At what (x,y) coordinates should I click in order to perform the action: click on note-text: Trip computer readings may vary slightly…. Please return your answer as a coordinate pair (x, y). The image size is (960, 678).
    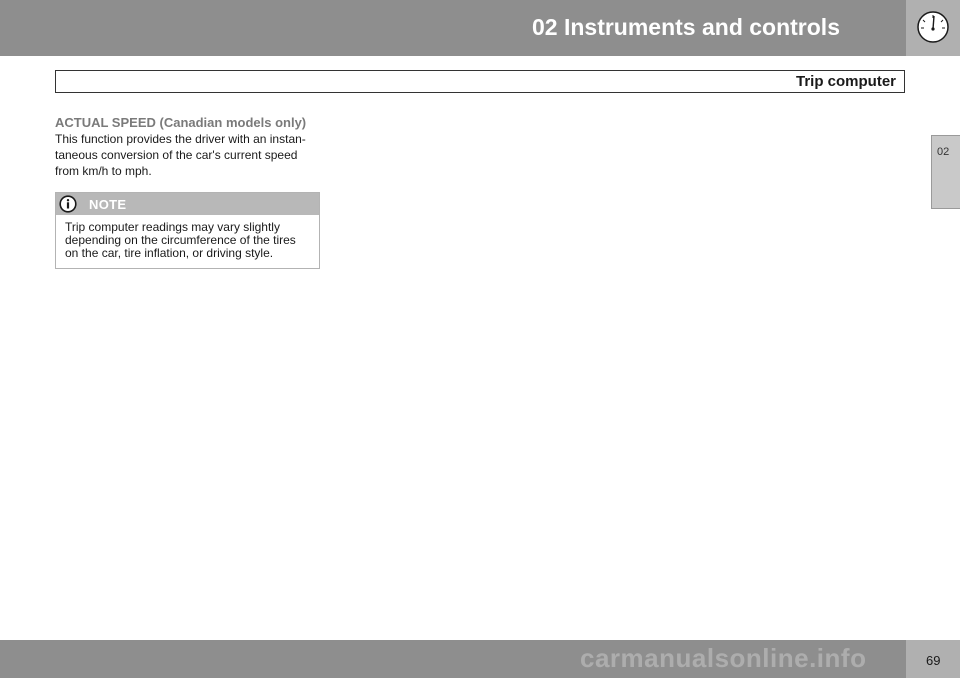
    Looking at the image, I should click on (187, 237).